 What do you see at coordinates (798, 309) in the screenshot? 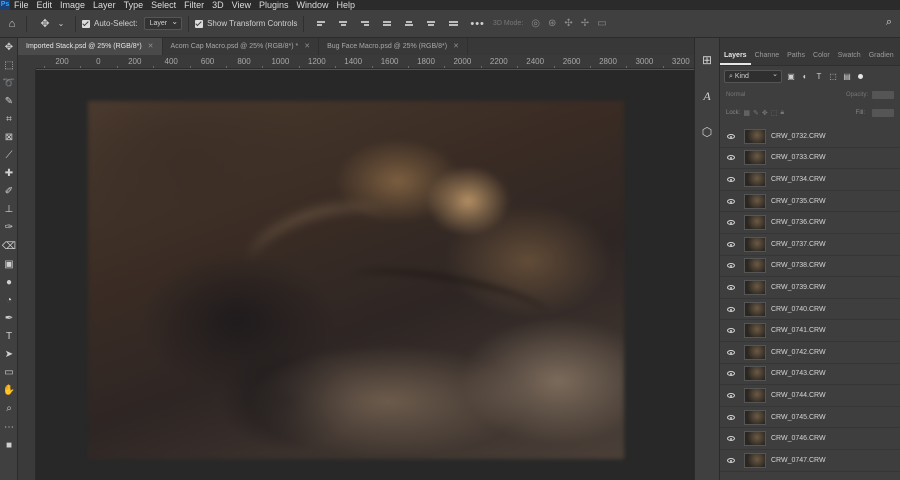
I see `layer-name: CRW_0740.CRW` at bounding box center [798, 309].